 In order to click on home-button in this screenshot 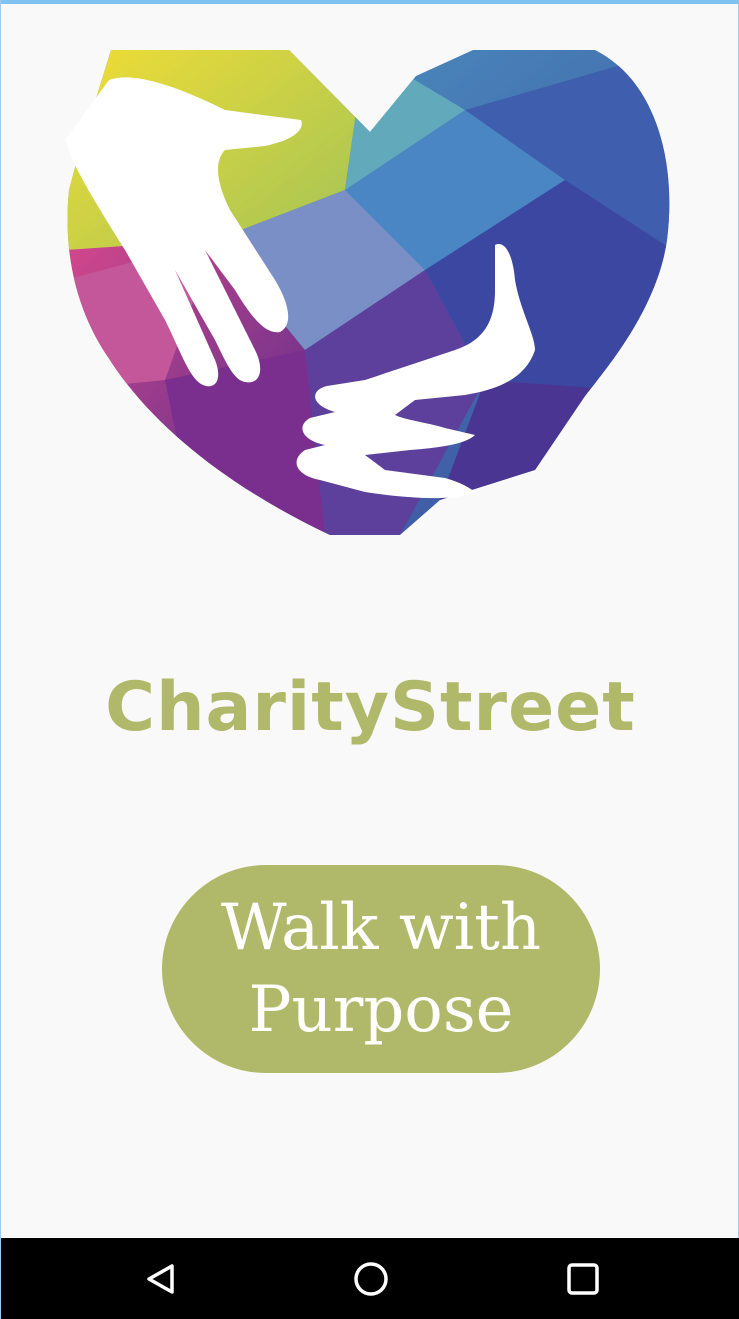, I will do `click(371, 1278)`.